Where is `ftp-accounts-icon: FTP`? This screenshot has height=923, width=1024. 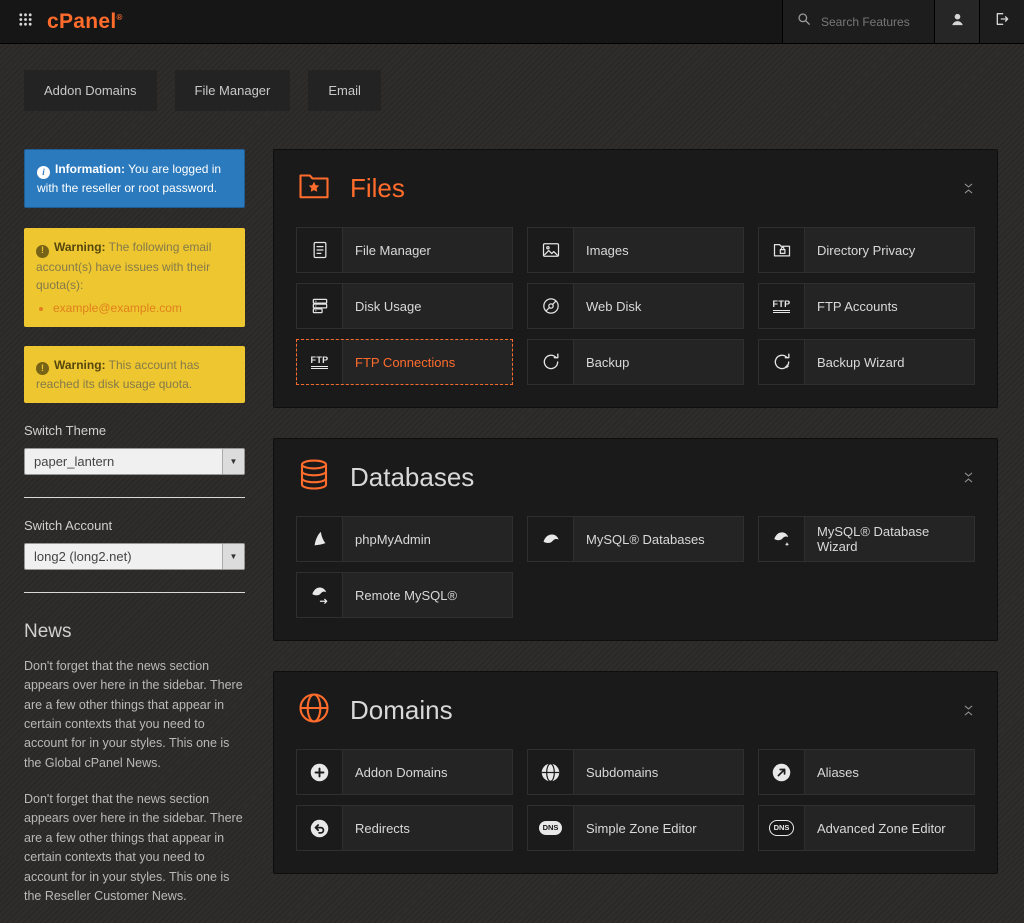
ftp-accounts-icon: FTP is located at coordinates (782, 306).